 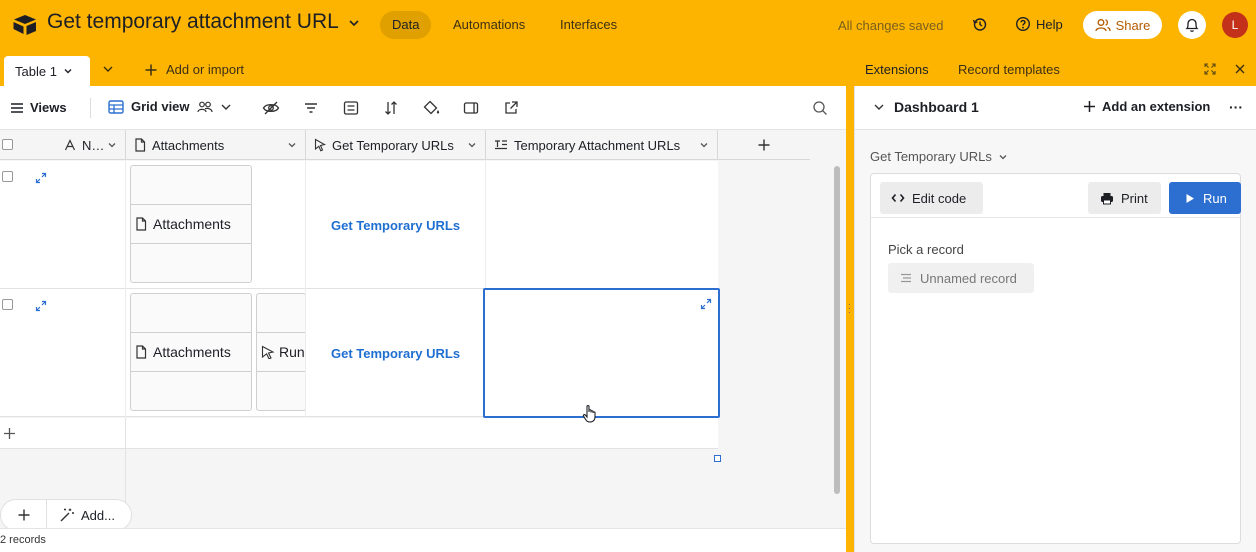 What do you see at coordinates (1235, 25) in the screenshot?
I see `avatar: L` at bounding box center [1235, 25].